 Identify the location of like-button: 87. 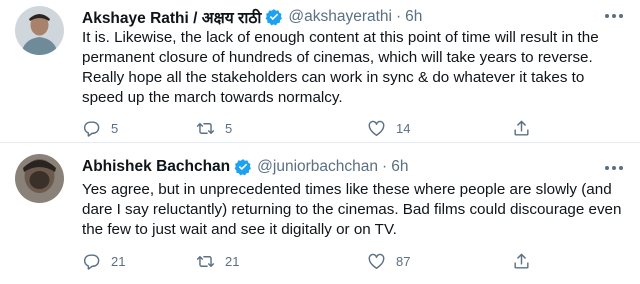
(388, 261).